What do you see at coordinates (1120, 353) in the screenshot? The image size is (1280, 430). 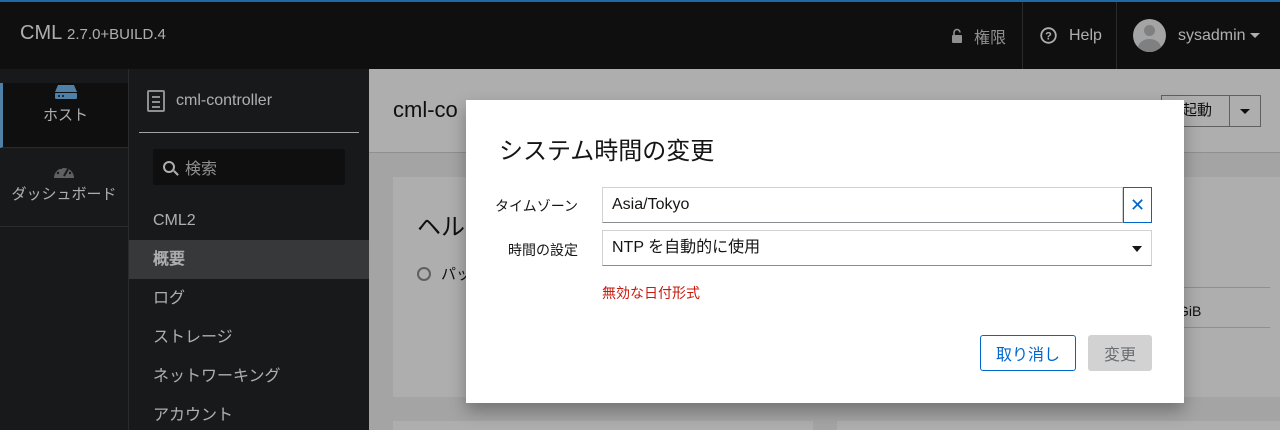 I see `change-button: 変更` at bounding box center [1120, 353].